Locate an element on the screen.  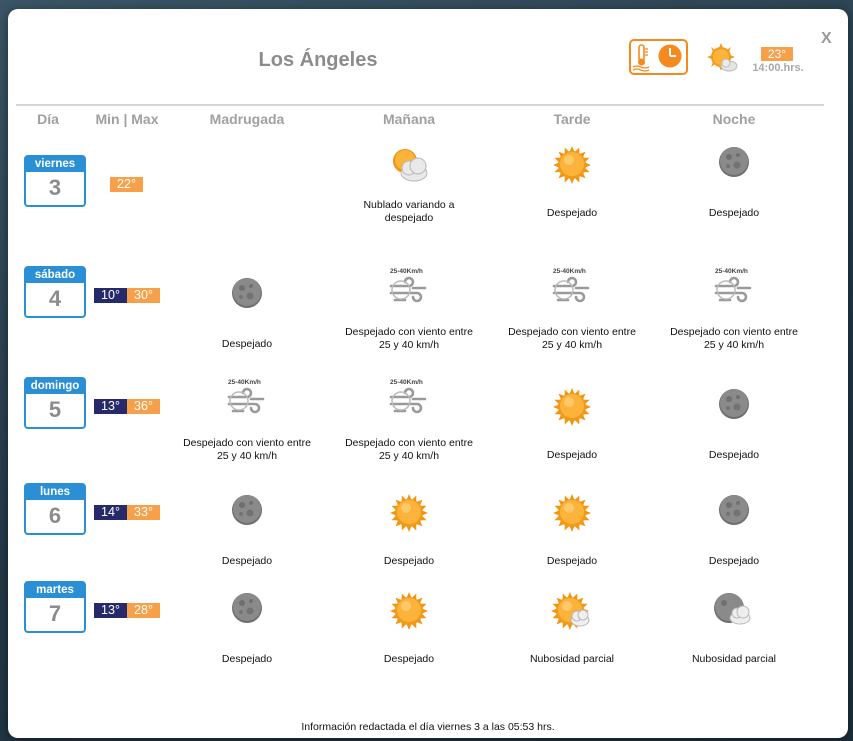
max-temp: 28° is located at coordinates (143, 610).